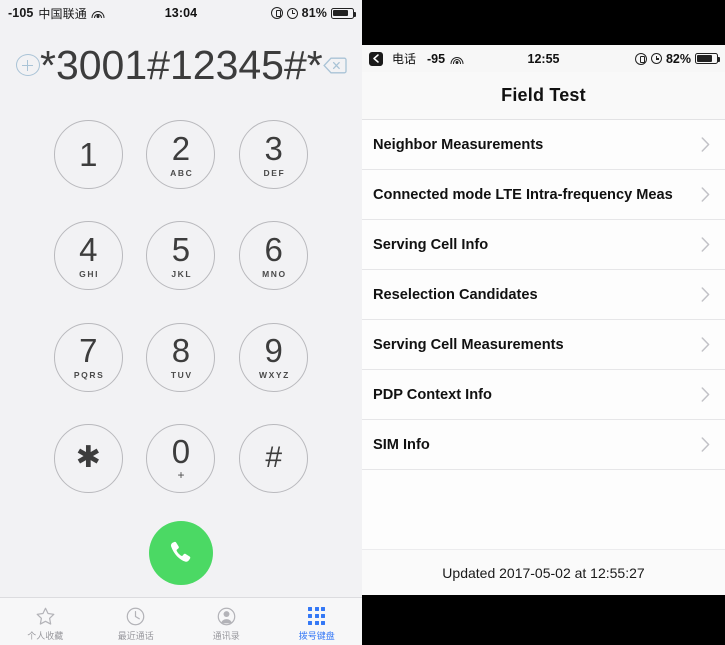 The width and height of the screenshot is (725, 645). What do you see at coordinates (181, 13) in the screenshot?
I see `status-bar-left: -105 中国联通 13:04 81%` at bounding box center [181, 13].